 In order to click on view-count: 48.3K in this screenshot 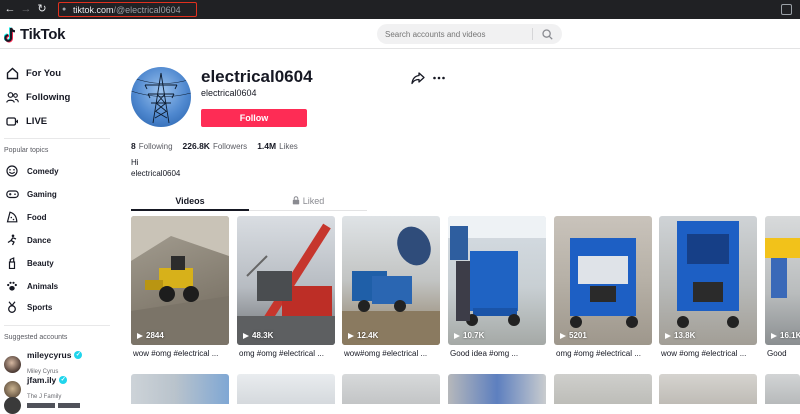, I will do `click(258, 335)`.